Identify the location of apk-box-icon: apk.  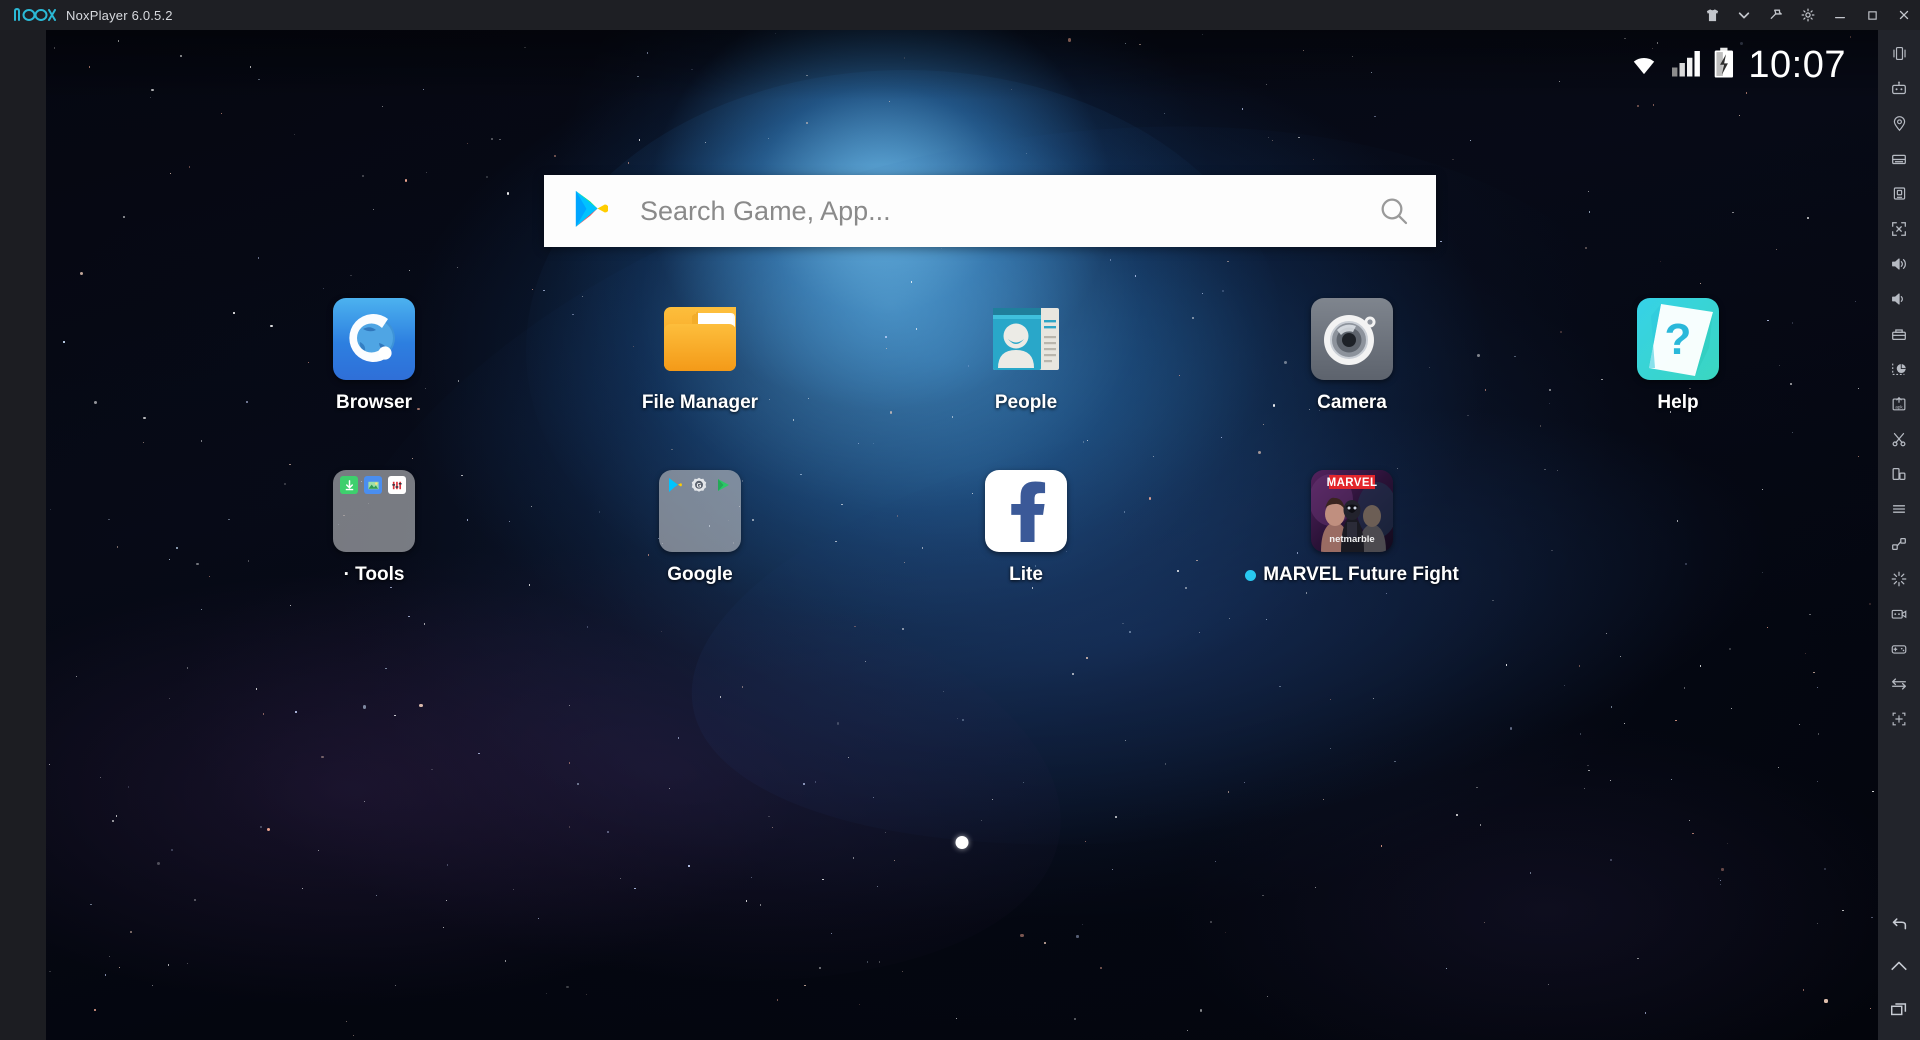
(1899, 403).